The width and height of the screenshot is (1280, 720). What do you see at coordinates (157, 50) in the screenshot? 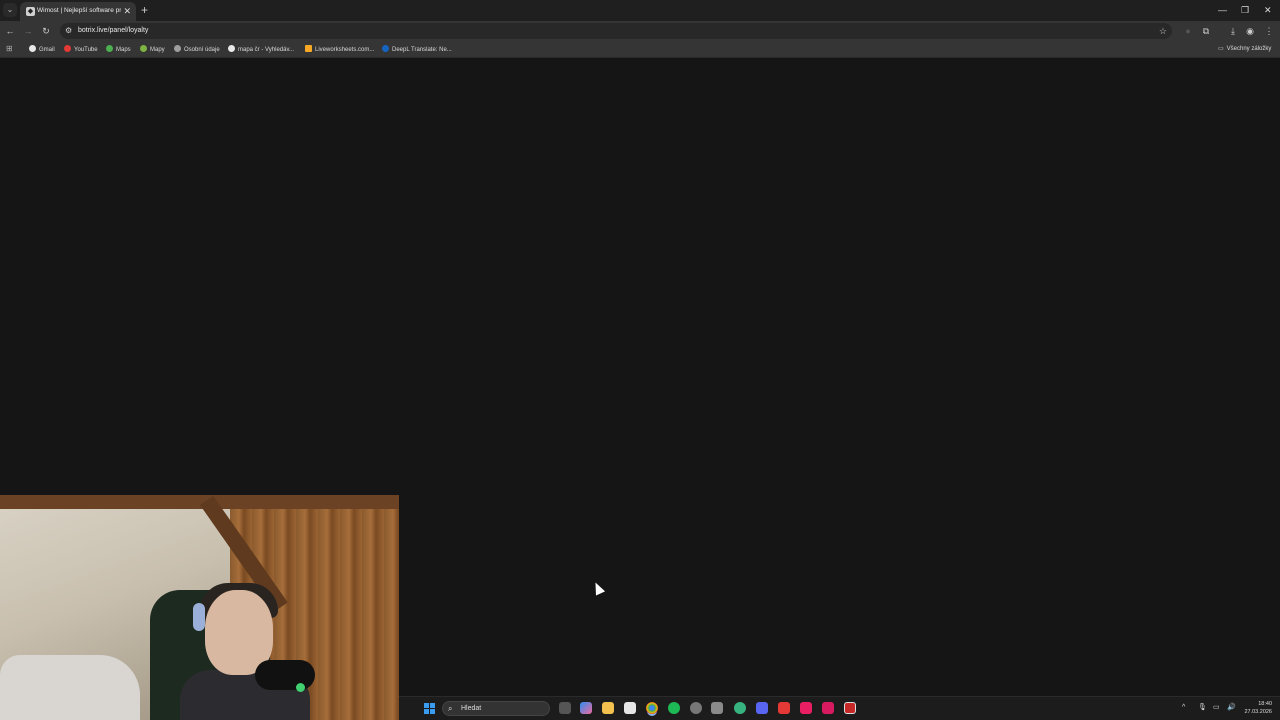
I see `bookmark-label: Mapy` at bounding box center [157, 50].